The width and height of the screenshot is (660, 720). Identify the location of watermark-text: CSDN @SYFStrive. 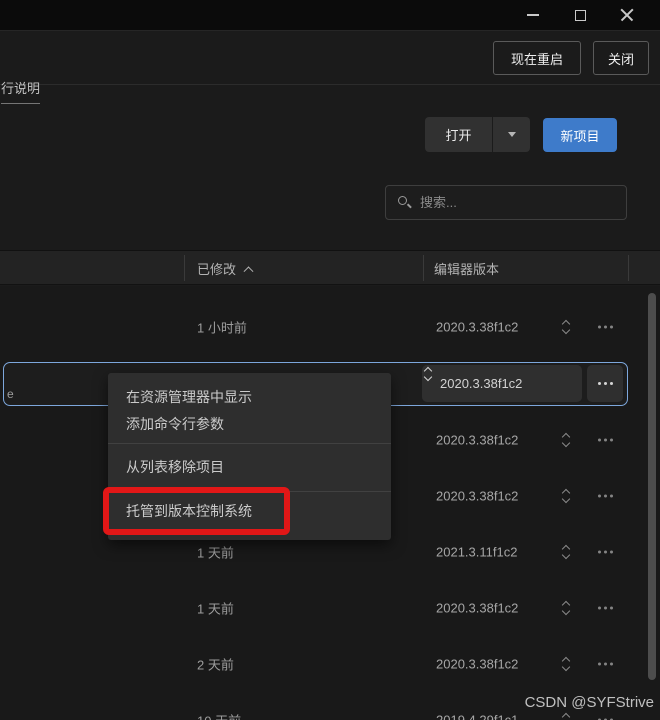
(589, 702).